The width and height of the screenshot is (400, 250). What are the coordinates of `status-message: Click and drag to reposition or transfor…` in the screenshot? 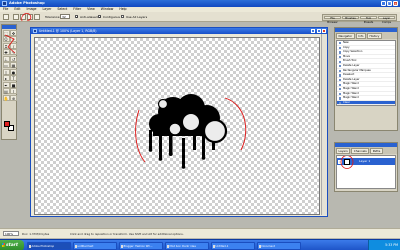 It's located at (127, 234).